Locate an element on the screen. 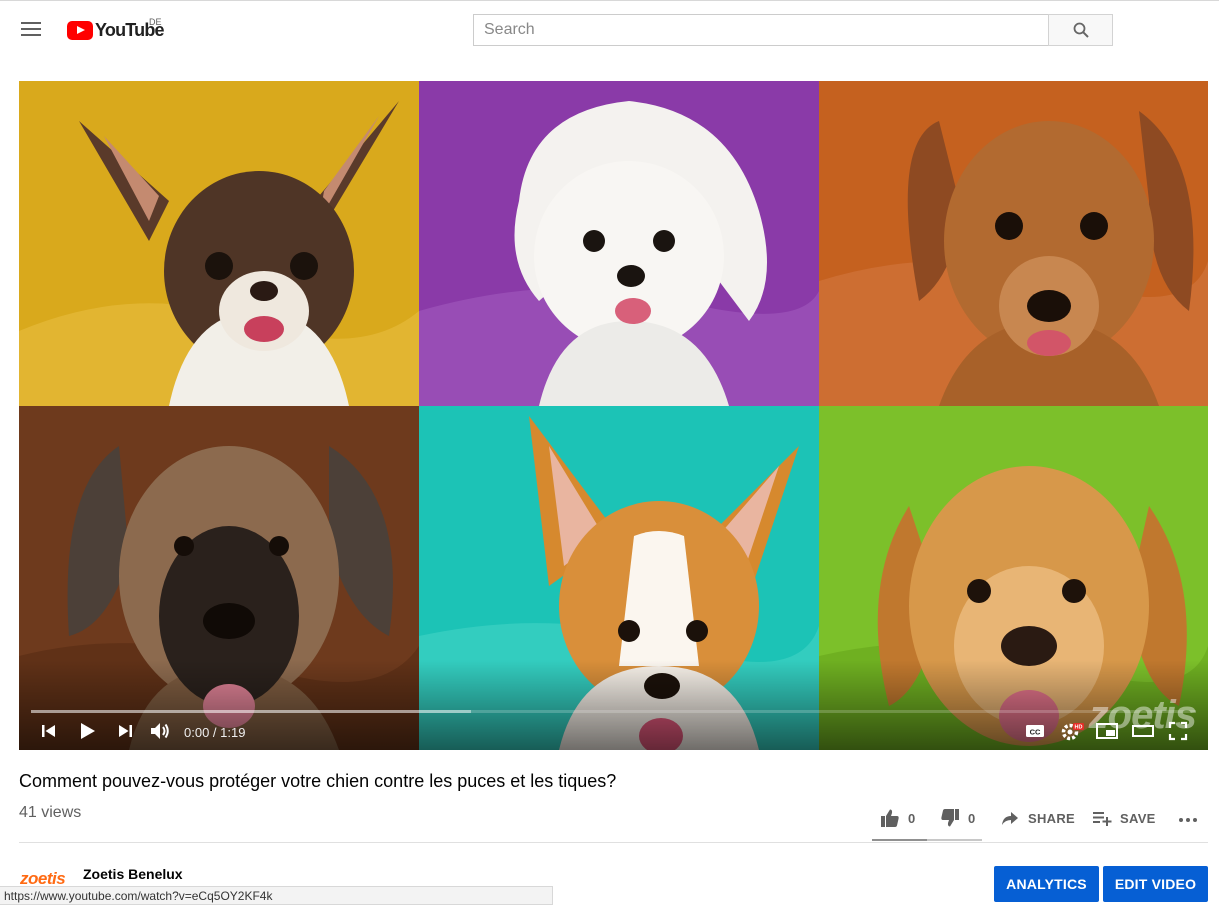  previous-icon is located at coordinates (49, 731).